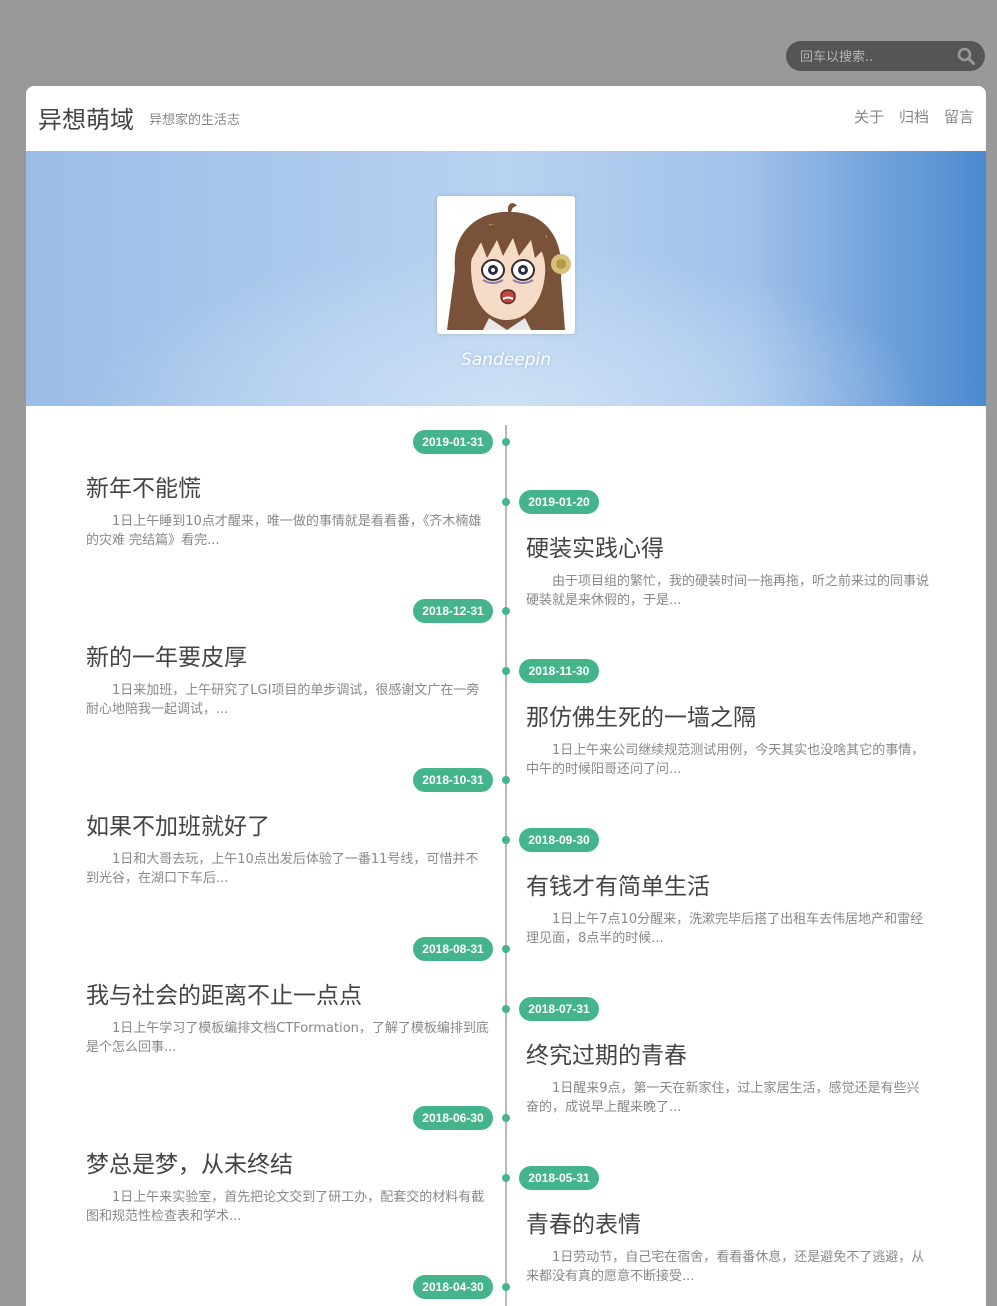  I want to click on post-date-badge: 2018-09-30, so click(559, 840).